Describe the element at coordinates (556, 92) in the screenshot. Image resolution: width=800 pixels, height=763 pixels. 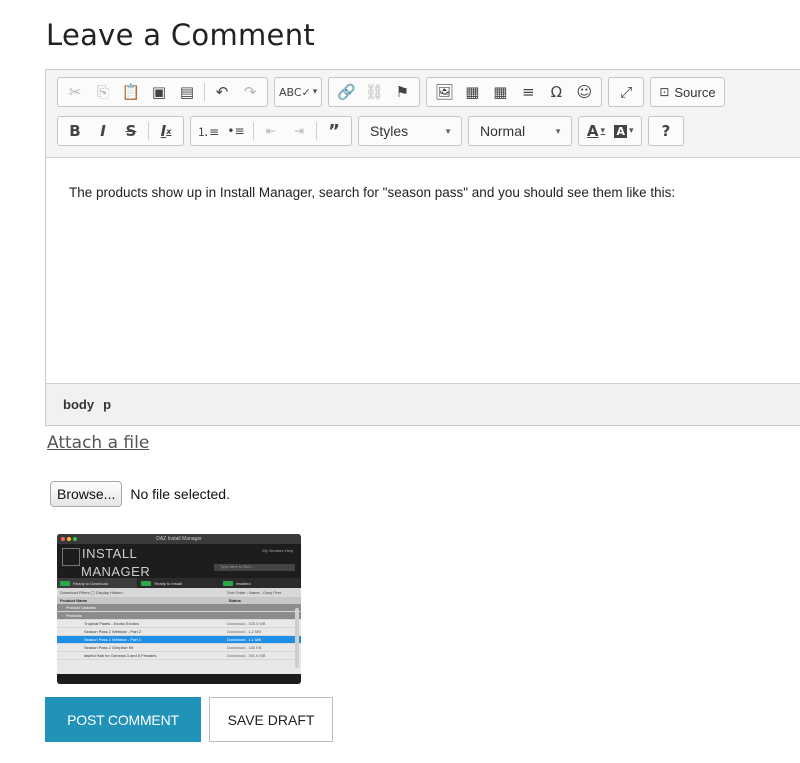
I see `special-char-icon: Ω` at that location.